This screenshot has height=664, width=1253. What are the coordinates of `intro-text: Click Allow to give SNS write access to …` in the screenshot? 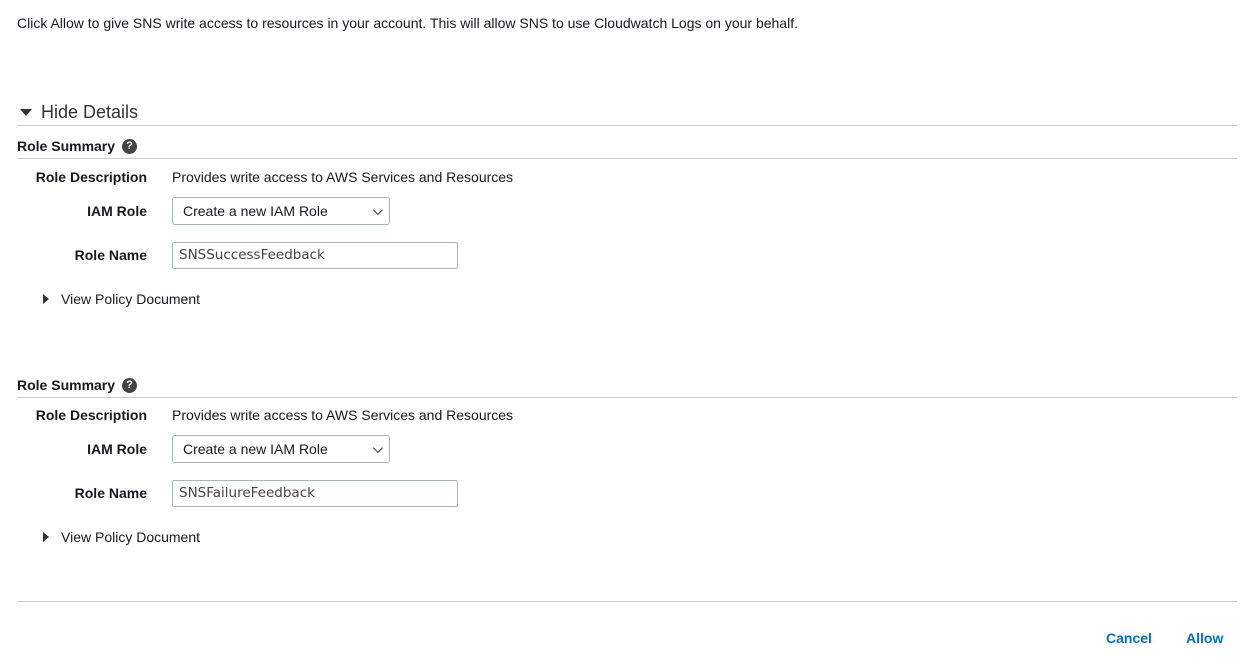 It's located at (407, 23).